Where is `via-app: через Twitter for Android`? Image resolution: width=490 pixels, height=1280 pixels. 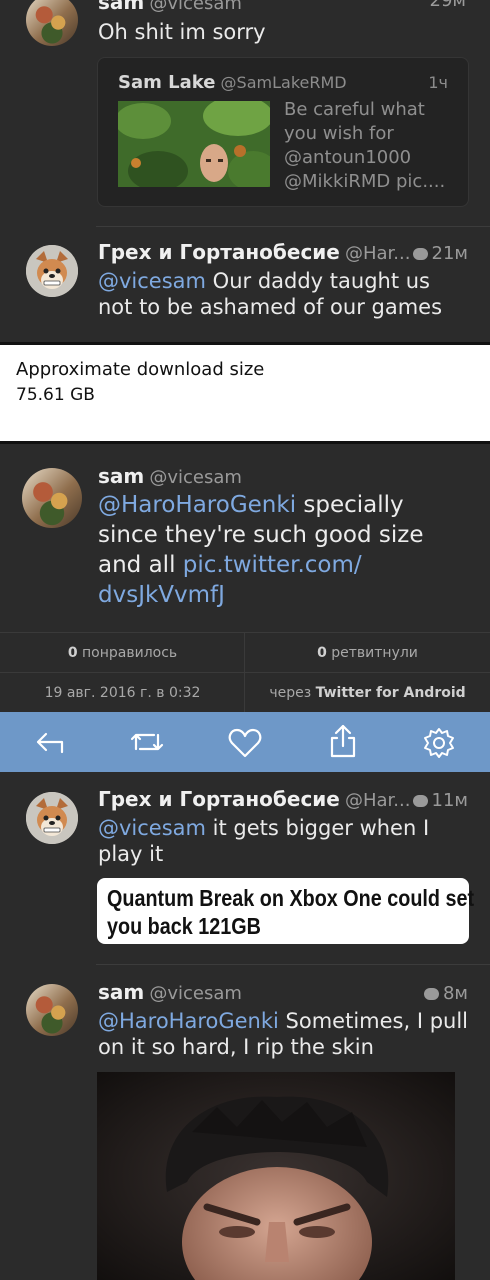 via-app: через Twitter for Android is located at coordinates (367, 693).